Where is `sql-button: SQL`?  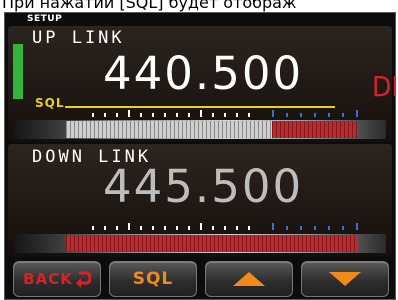 sql-button: SQL is located at coordinates (153, 279).